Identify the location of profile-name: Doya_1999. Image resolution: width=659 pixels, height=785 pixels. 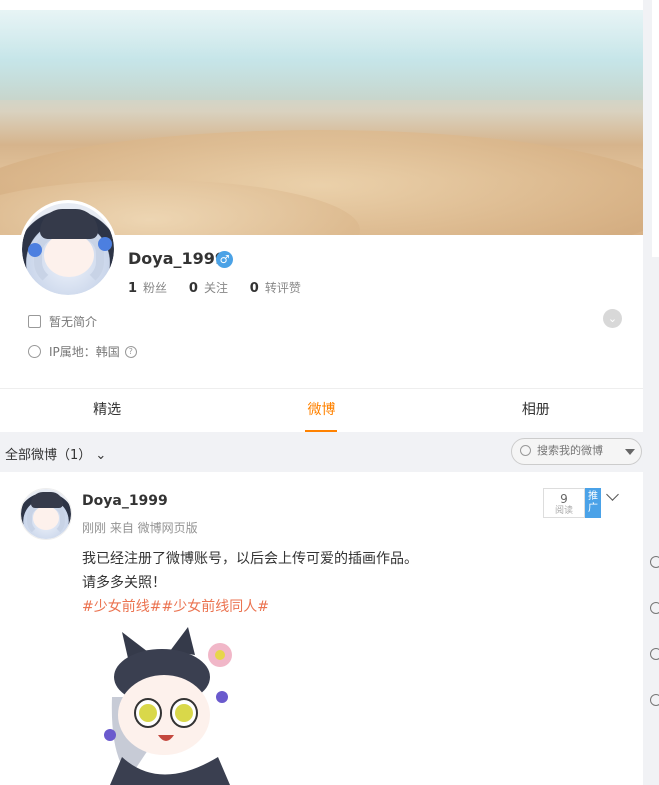
(177, 258).